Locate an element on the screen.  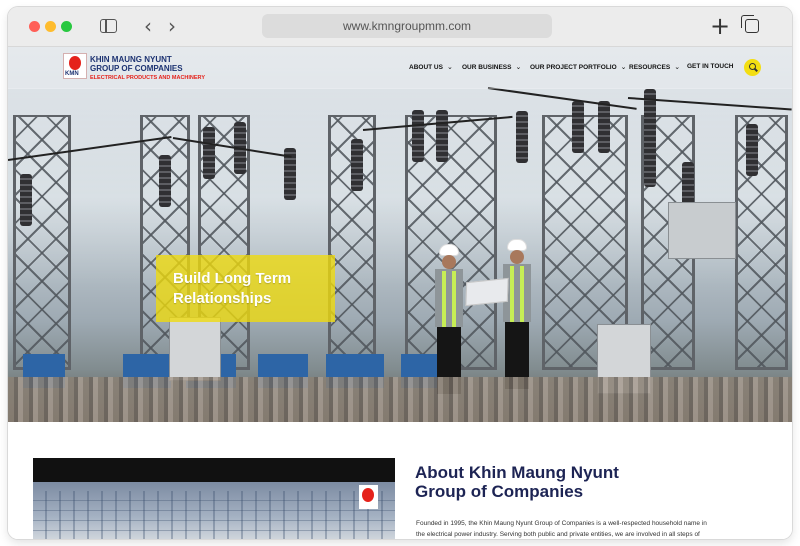
nav-our-project-portfolio: OUR PROJECT PORTFOLIO ⌄ is located at coordinates (578, 67).